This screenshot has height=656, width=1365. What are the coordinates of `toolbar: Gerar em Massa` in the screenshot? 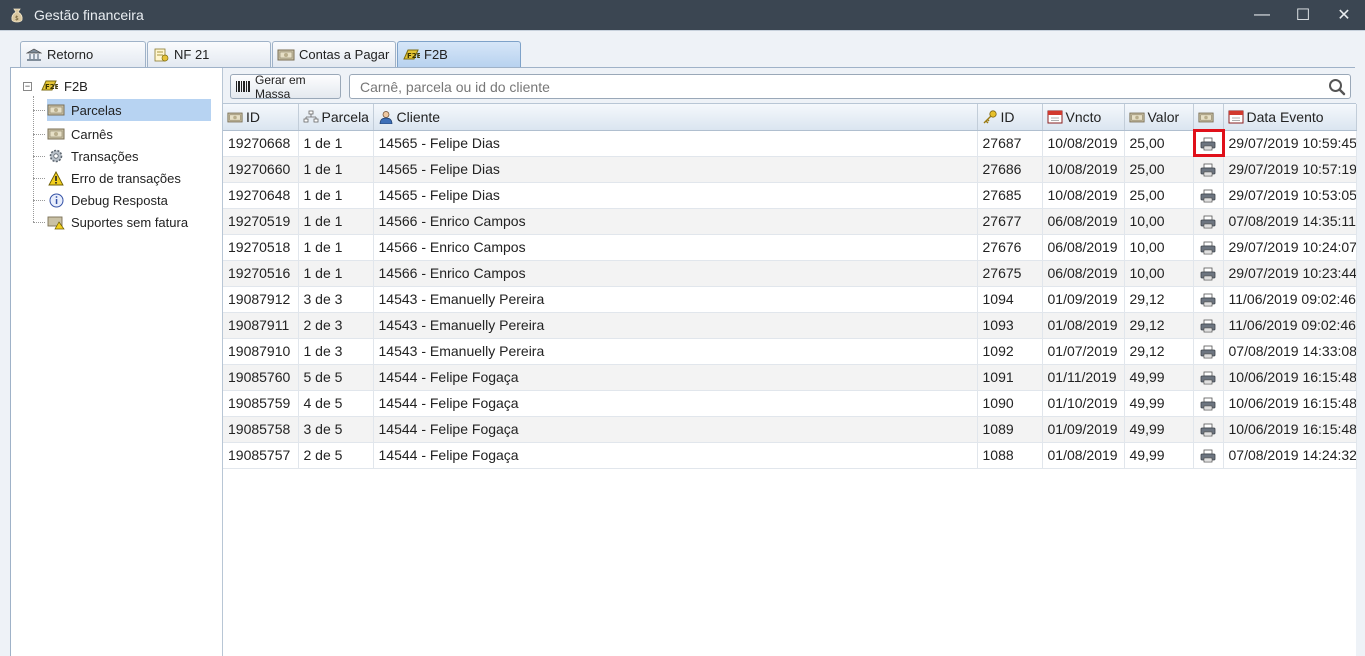 It's located at (789, 86).